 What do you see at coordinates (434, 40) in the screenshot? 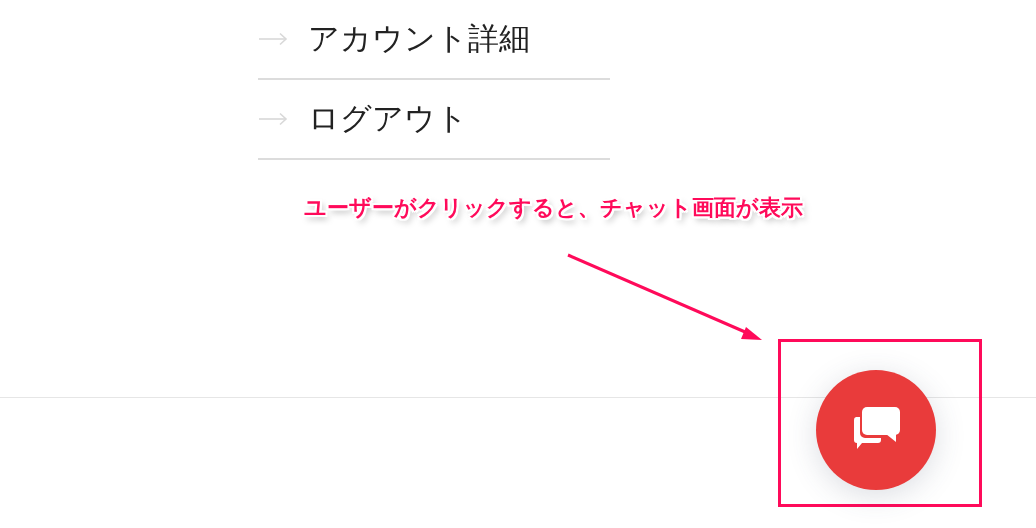
I see `menu-item: アカウント詳細` at bounding box center [434, 40].